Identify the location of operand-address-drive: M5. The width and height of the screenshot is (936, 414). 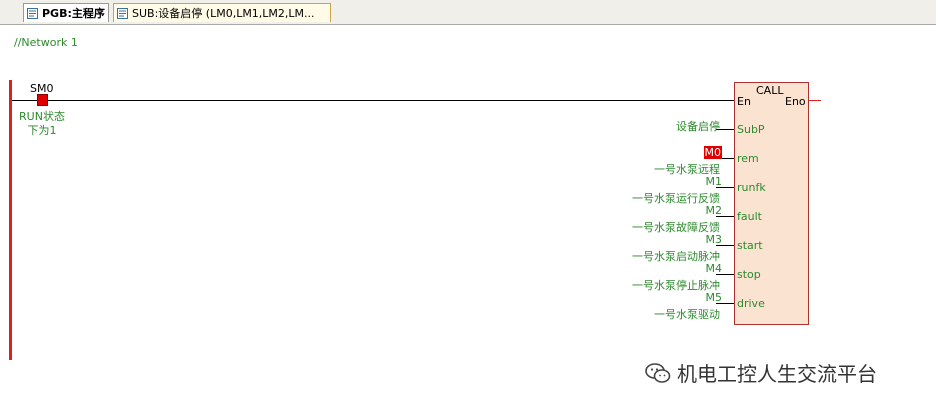
(714, 297).